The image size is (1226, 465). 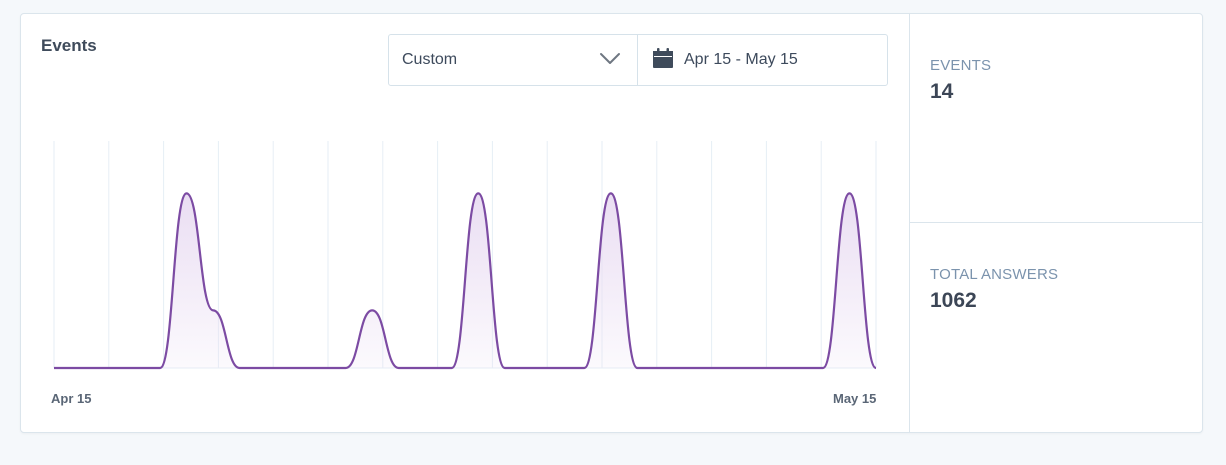 I want to click on x-axis-end-label: May 15, so click(x=855, y=398).